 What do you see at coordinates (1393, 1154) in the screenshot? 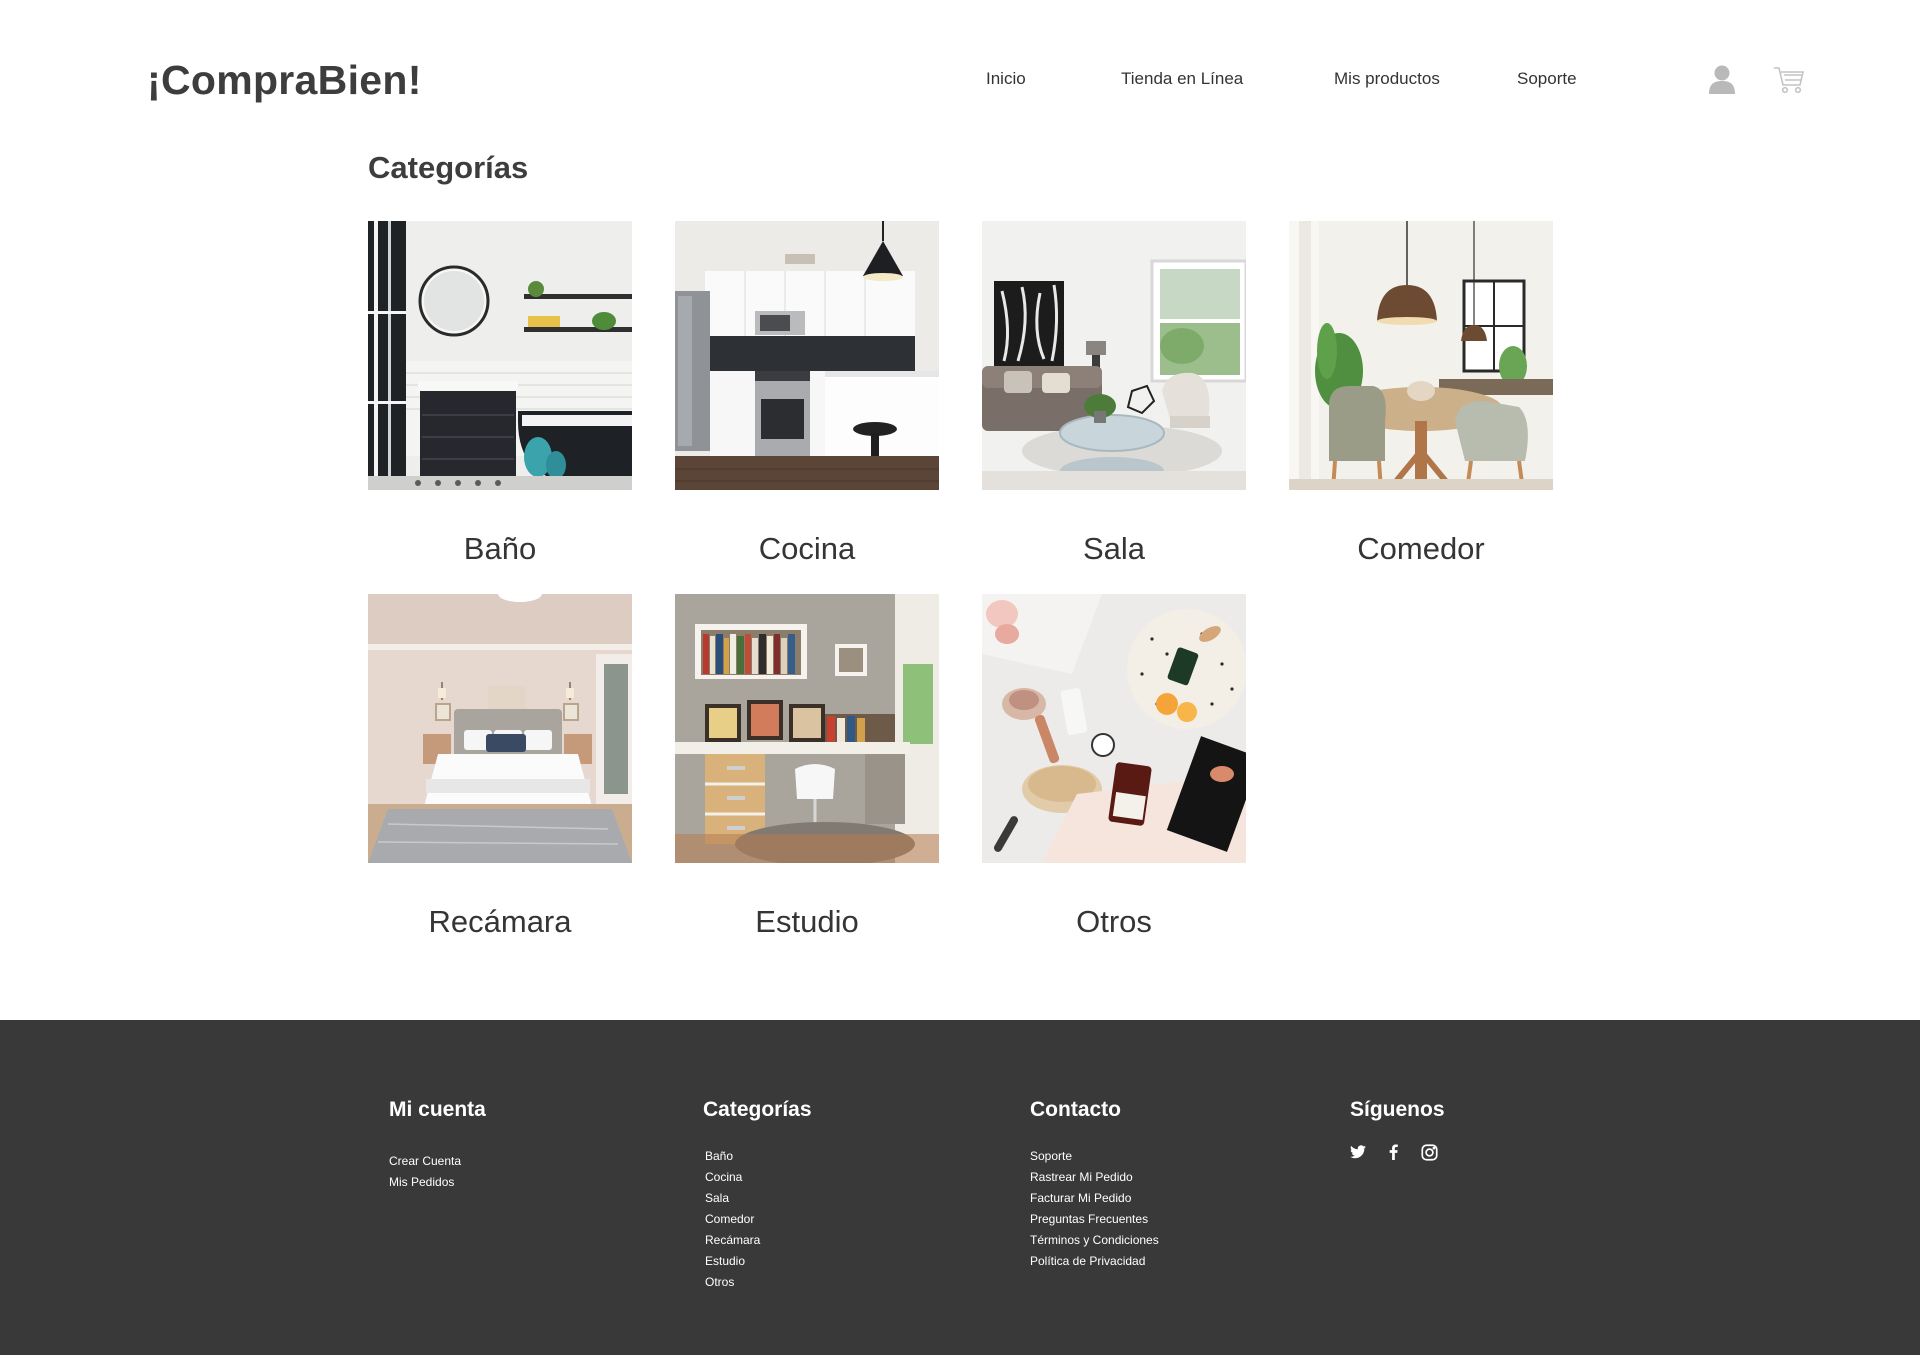
I see `facebook-icon` at bounding box center [1393, 1154].